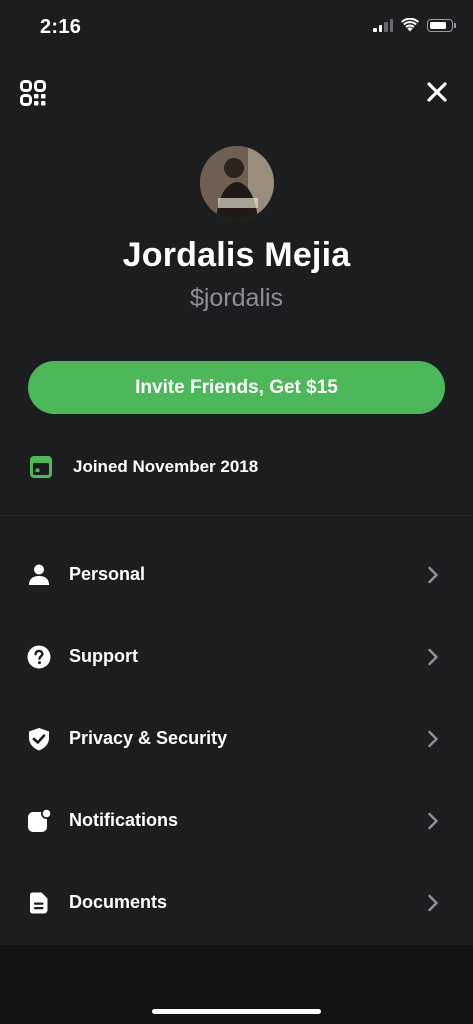  What do you see at coordinates (166, 466) in the screenshot?
I see `joined-date: Joined November 2018` at bounding box center [166, 466].